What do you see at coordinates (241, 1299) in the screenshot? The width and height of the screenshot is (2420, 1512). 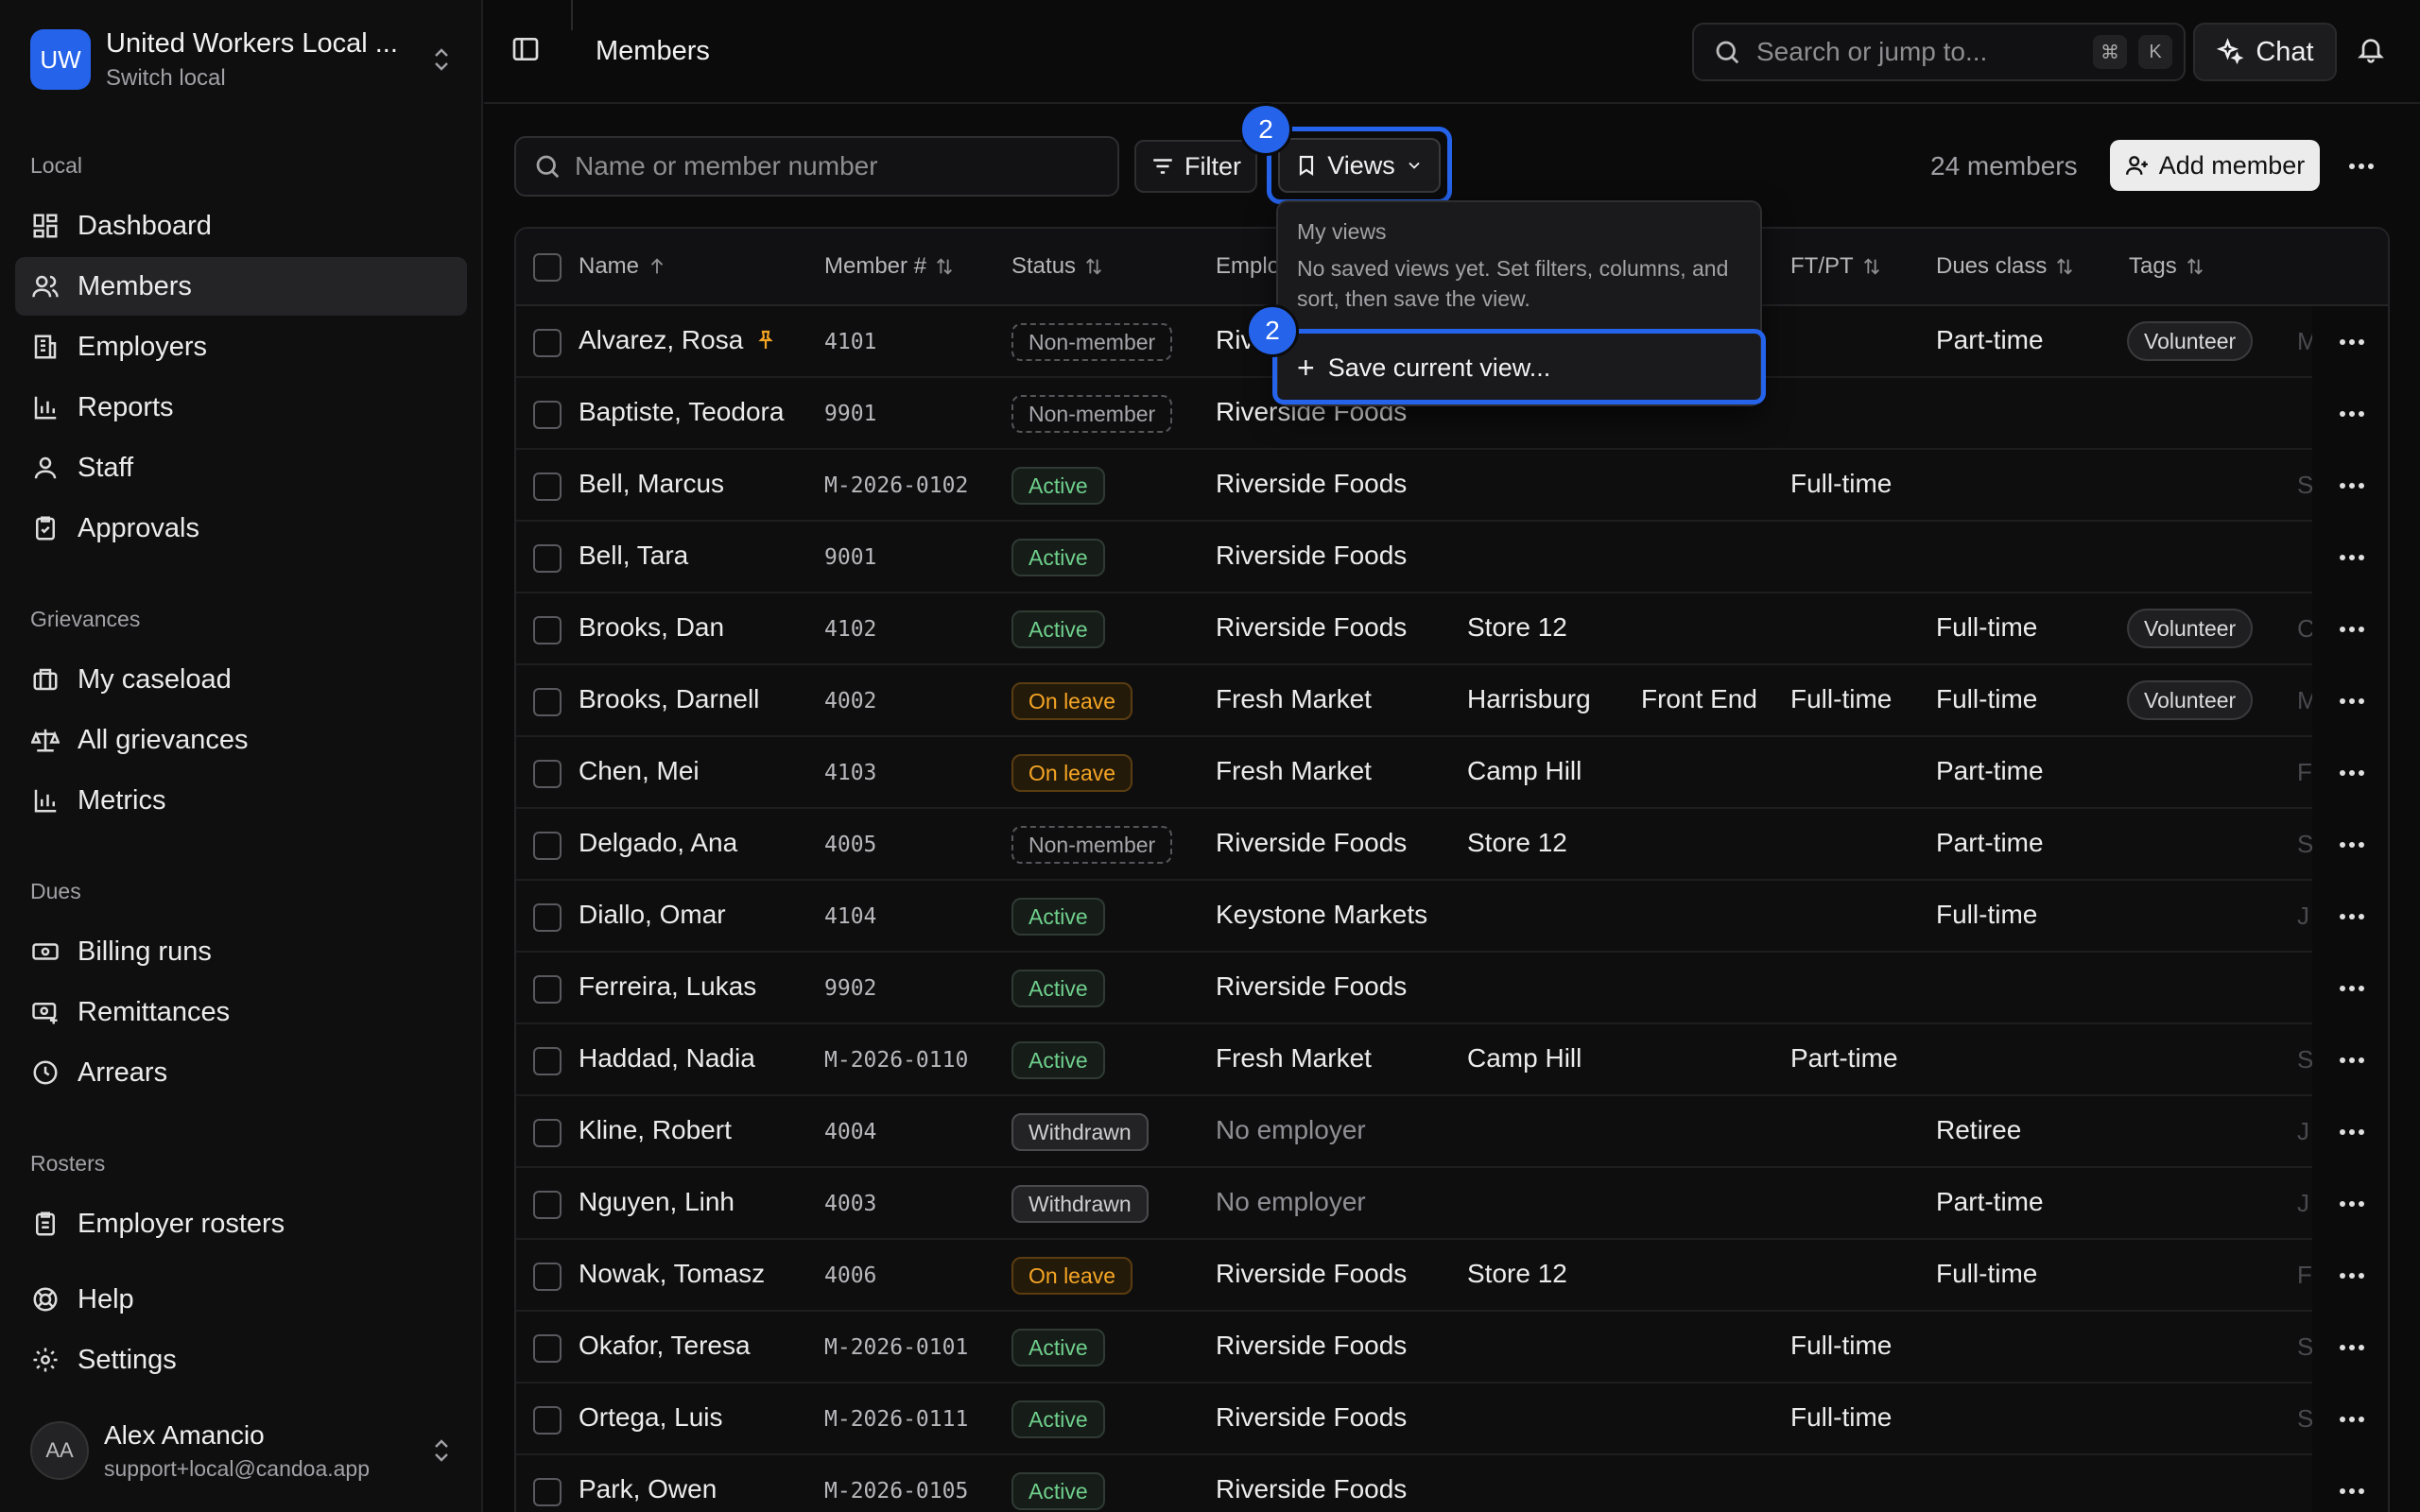 I see `sidebar-item-help: Help` at bounding box center [241, 1299].